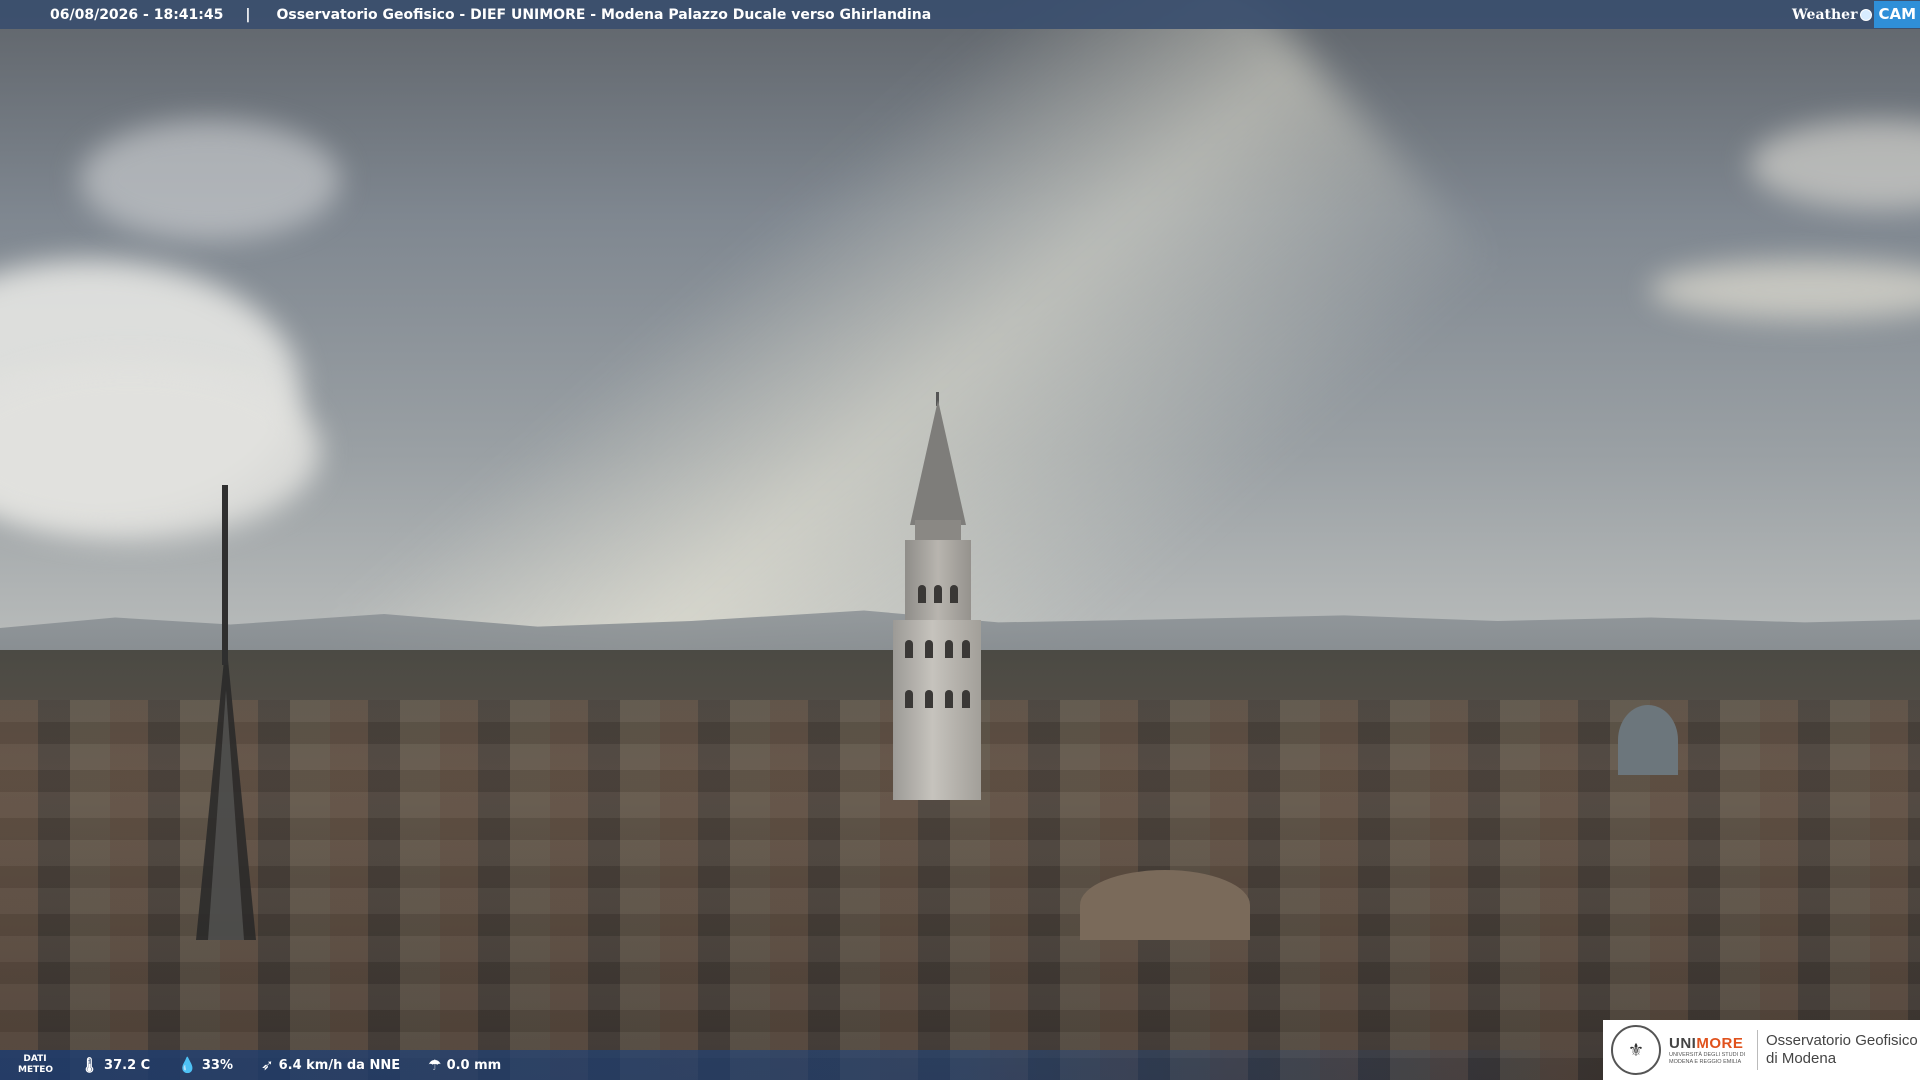  What do you see at coordinates (210, 180) in the screenshot?
I see `cloud` at bounding box center [210, 180].